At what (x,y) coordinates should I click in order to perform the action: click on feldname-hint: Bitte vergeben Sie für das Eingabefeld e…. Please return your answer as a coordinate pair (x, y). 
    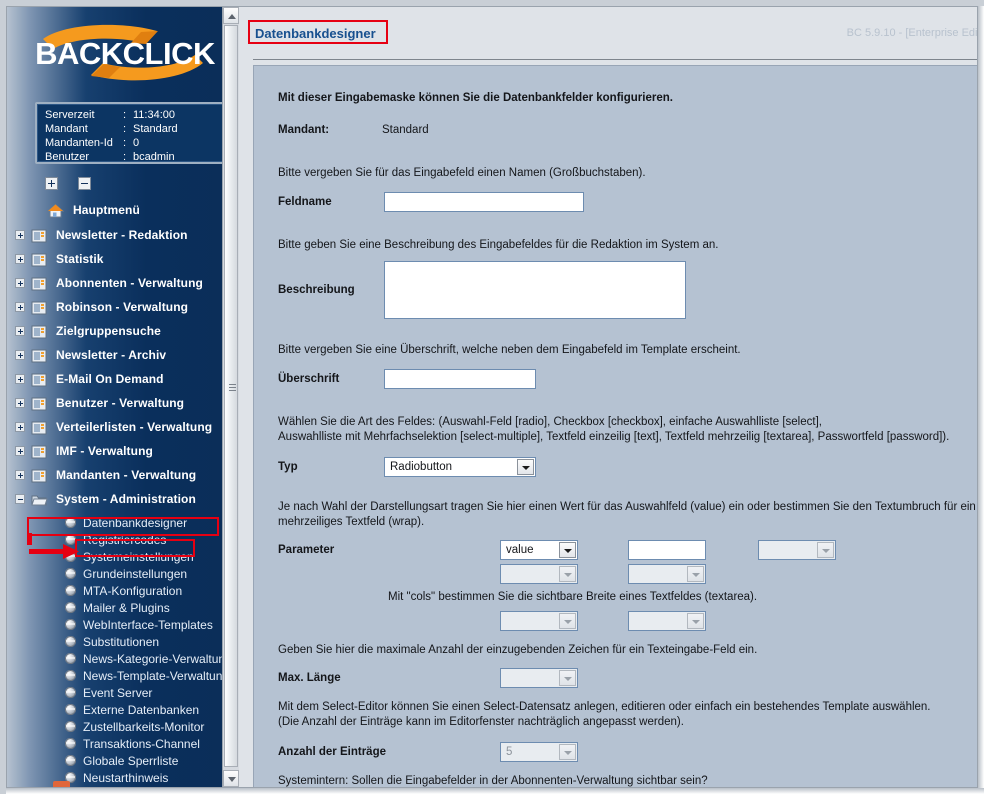
    Looking at the image, I should click on (462, 173).